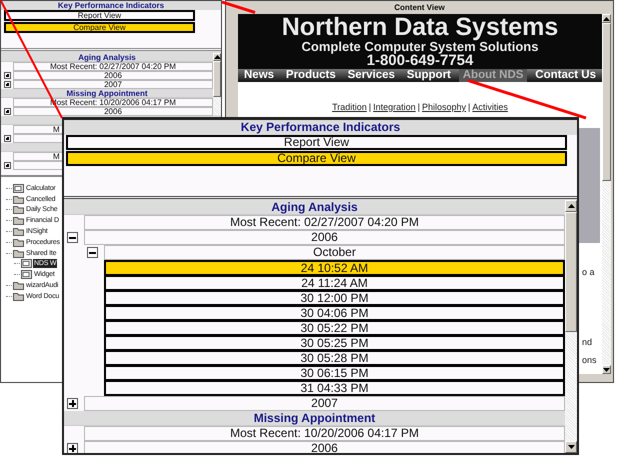 This screenshot has height=459, width=620. I want to click on list-item: 30 06:15 PM, so click(334, 373).